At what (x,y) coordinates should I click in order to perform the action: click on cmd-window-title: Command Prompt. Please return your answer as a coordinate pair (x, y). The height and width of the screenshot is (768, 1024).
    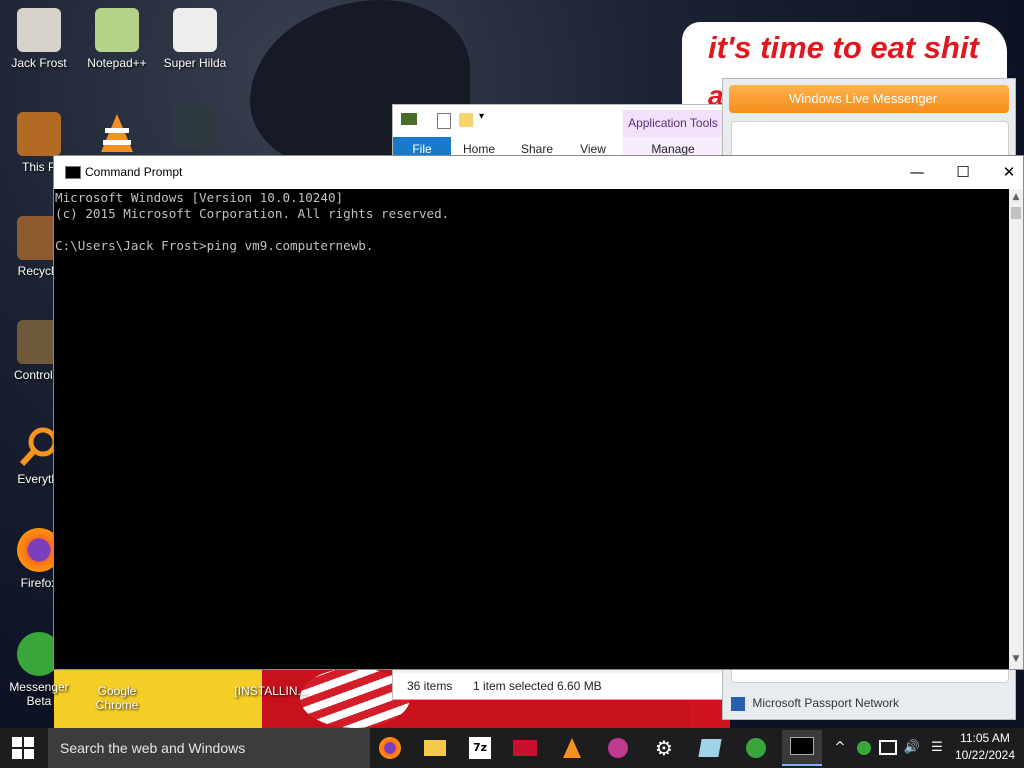
    Looking at the image, I should click on (134, 172).